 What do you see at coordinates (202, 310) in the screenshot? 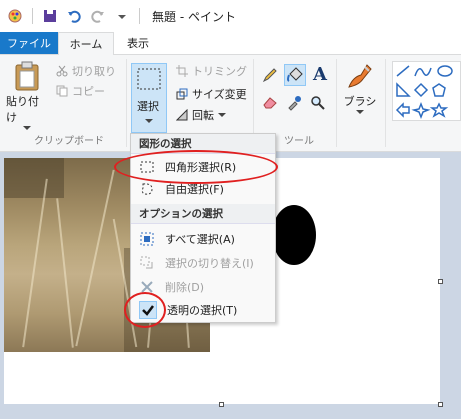
I see `transparent-selection-label: 透明の選択(T)` at bounding box center [202, 310].